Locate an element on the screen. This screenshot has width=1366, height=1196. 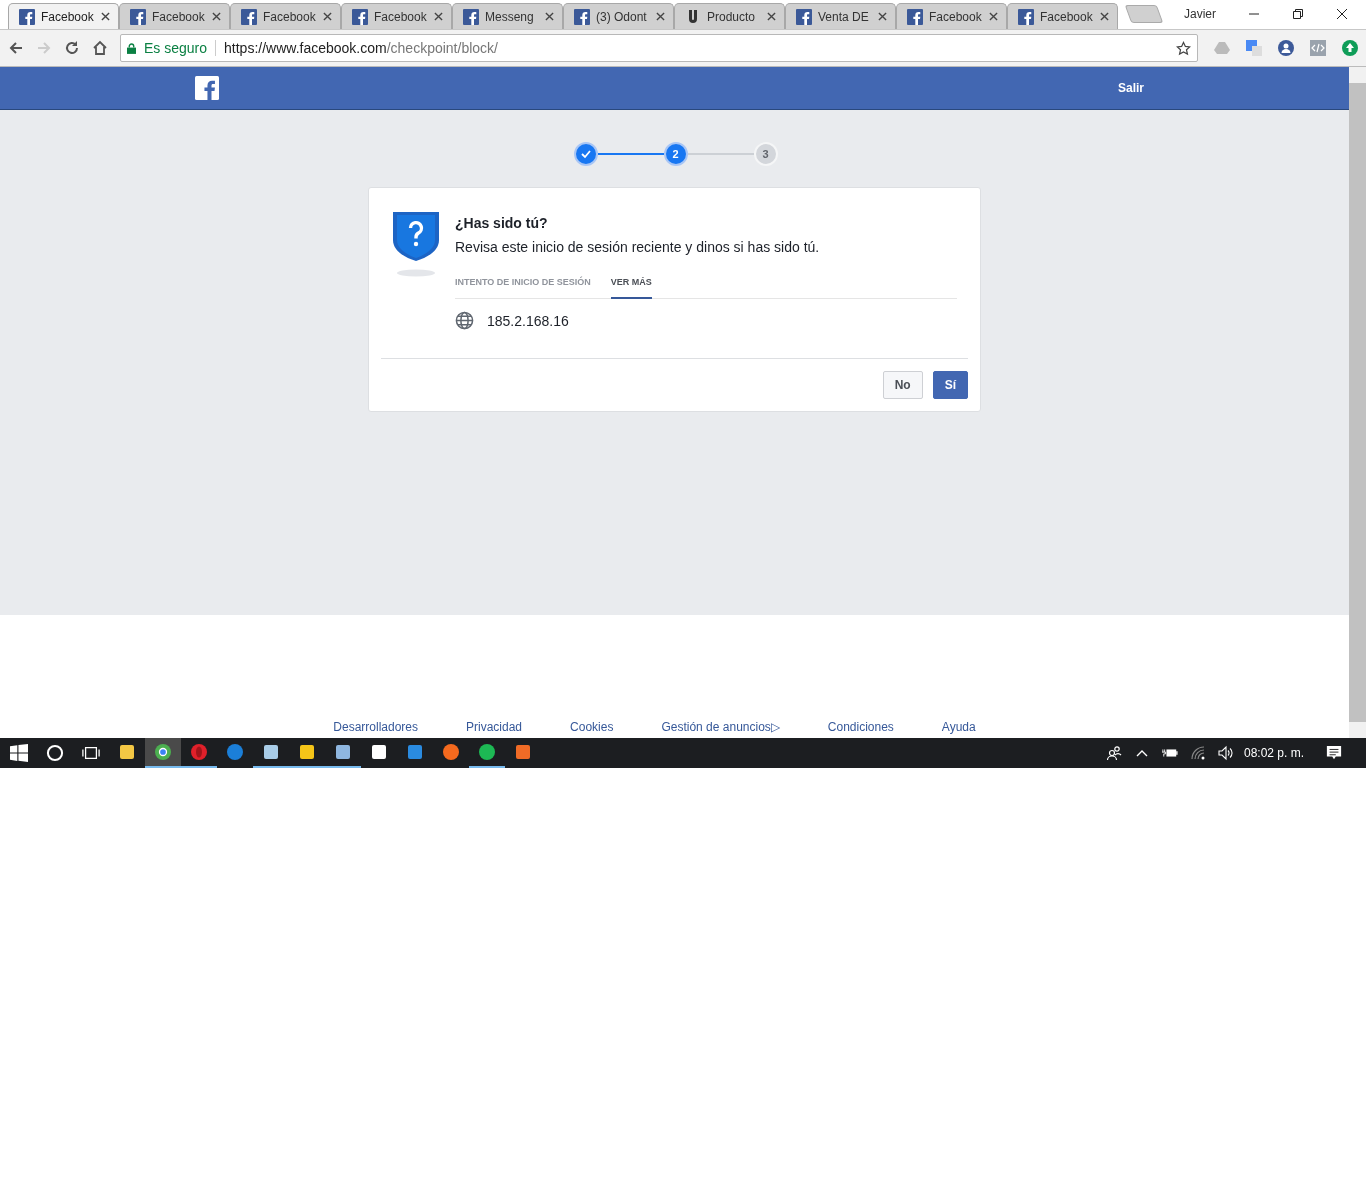
tab-title: Messeng is located at coordinates (510, 16).